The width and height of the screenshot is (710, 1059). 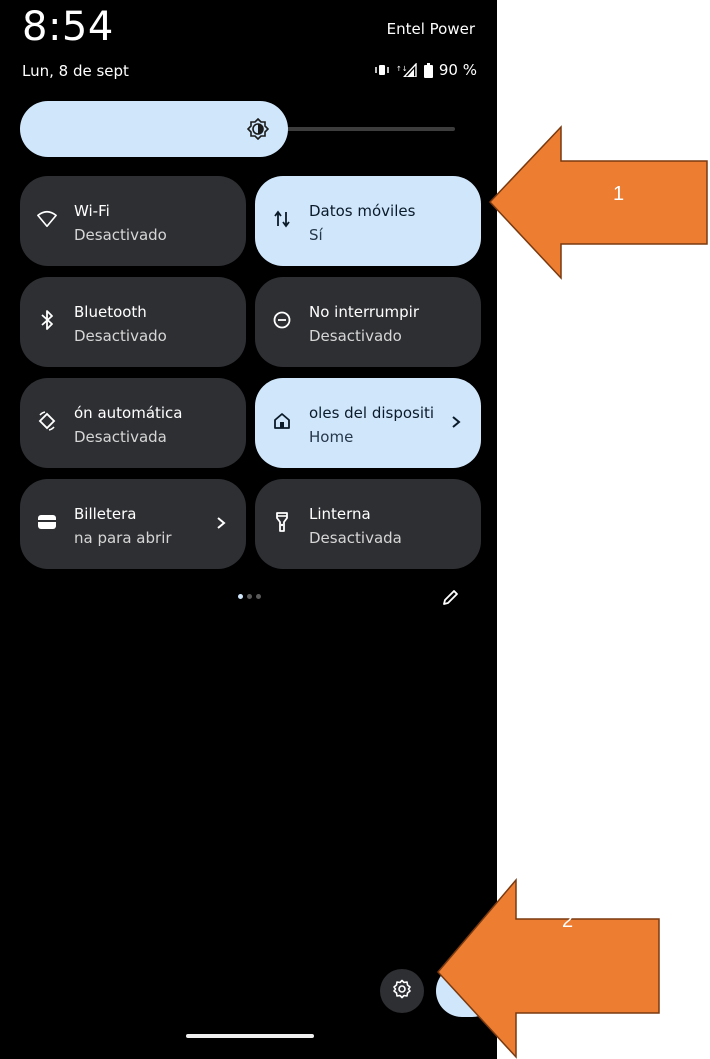 What do you see at coordinates (457, 70) in the screenshot?
I see `battery-percent: 90 %` at bounding box center [457, 70].